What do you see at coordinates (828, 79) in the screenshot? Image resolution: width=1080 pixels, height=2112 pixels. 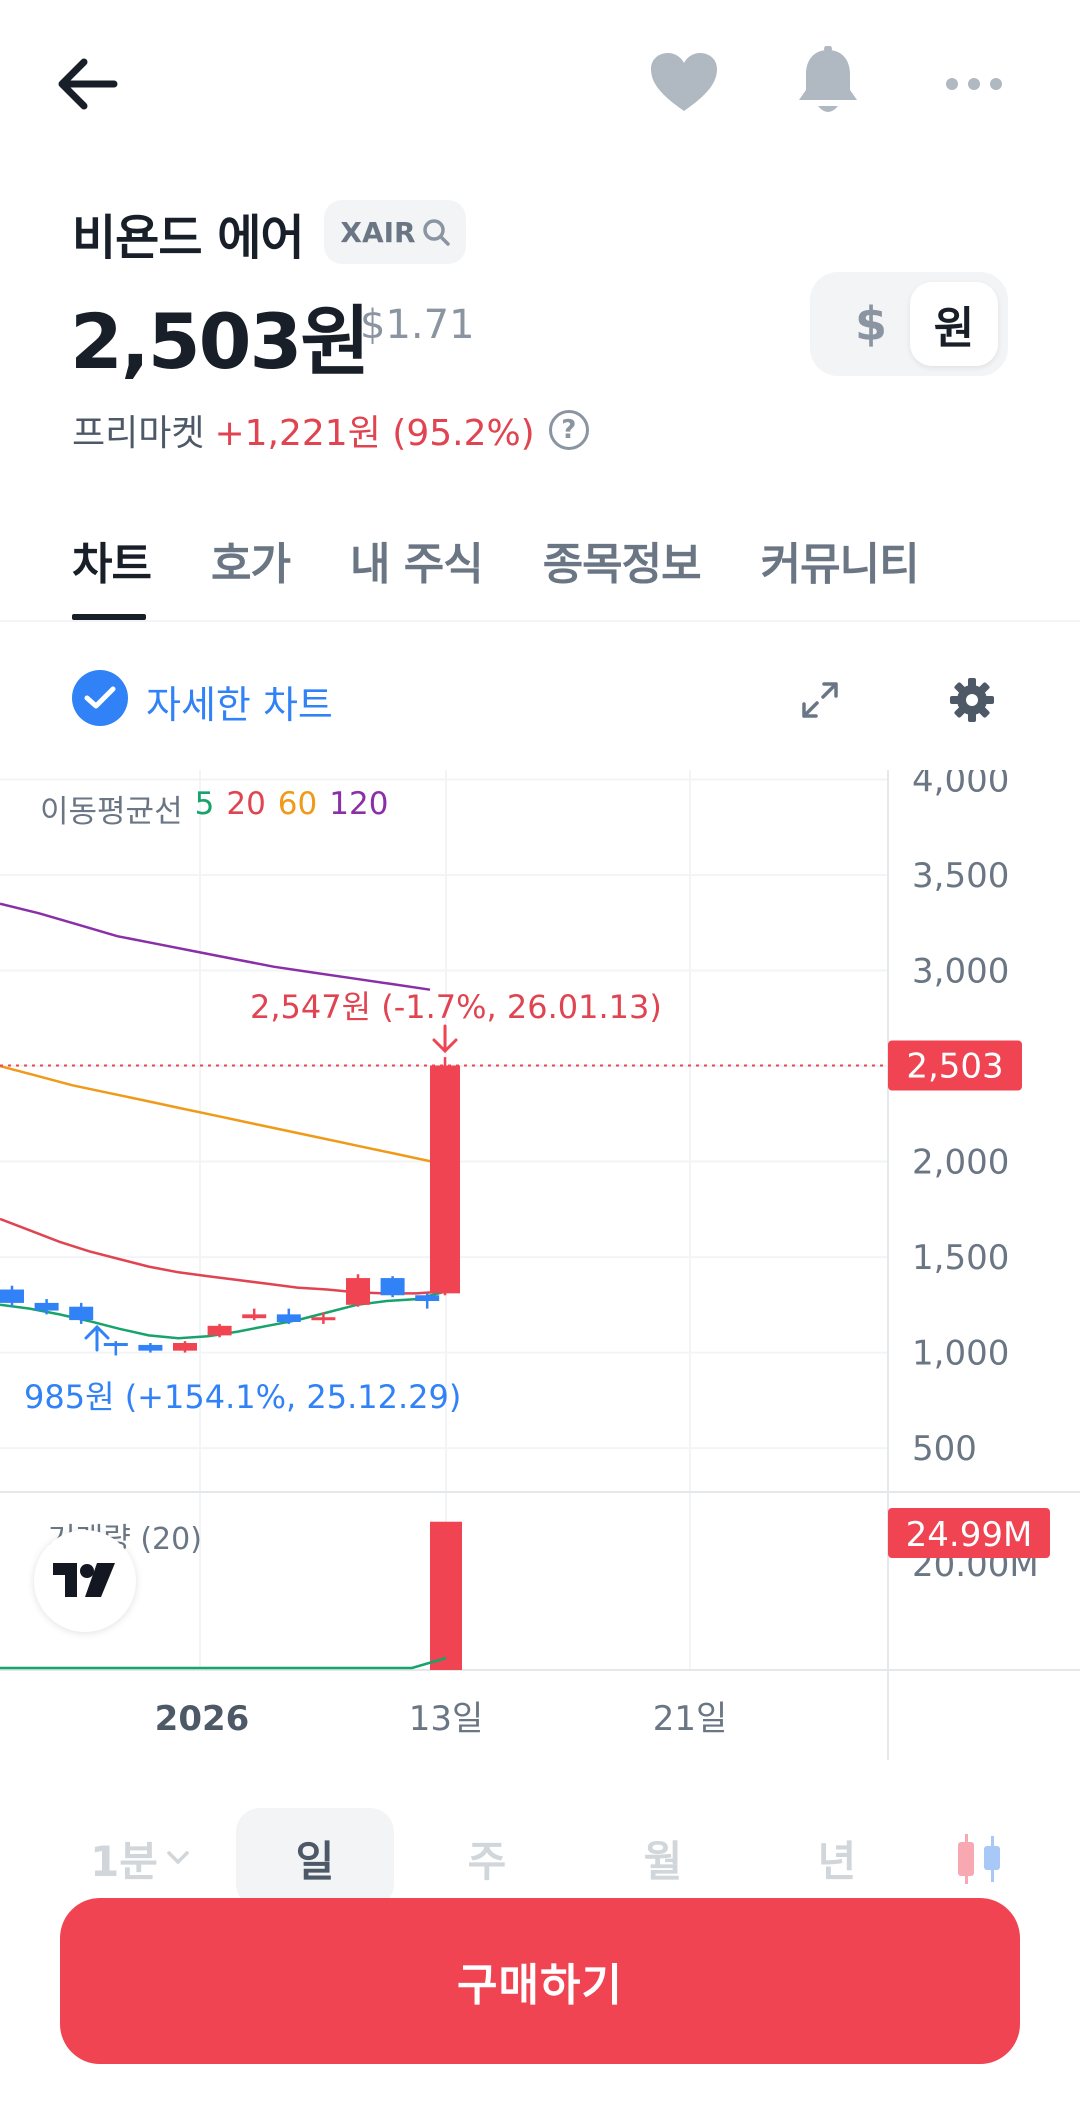 I see `bell-icon` at bounding box center [828, 79].